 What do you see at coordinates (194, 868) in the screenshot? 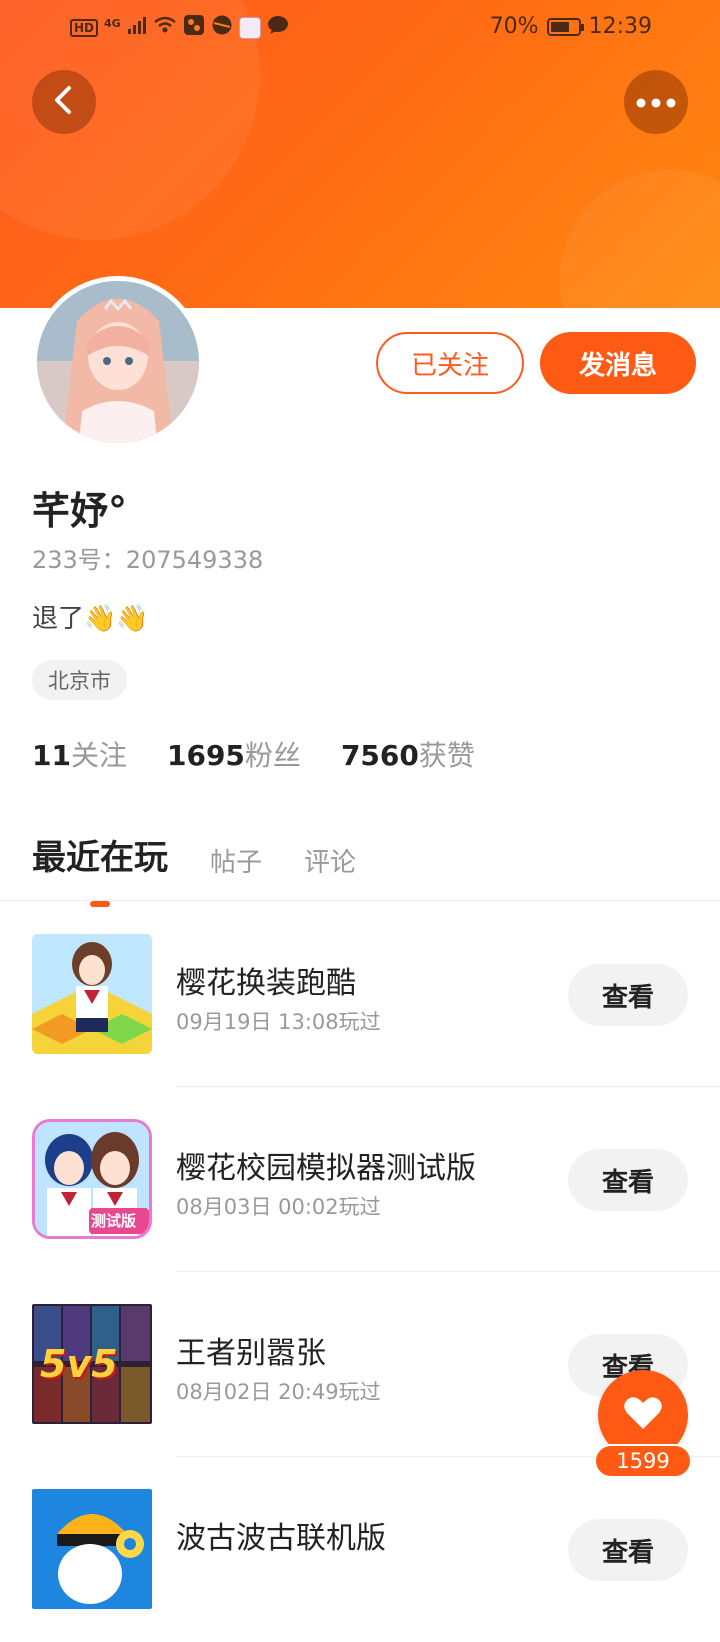
I see `profile-tabs: 最近在玩 帖子 评论` at bounding box center [194, 868].